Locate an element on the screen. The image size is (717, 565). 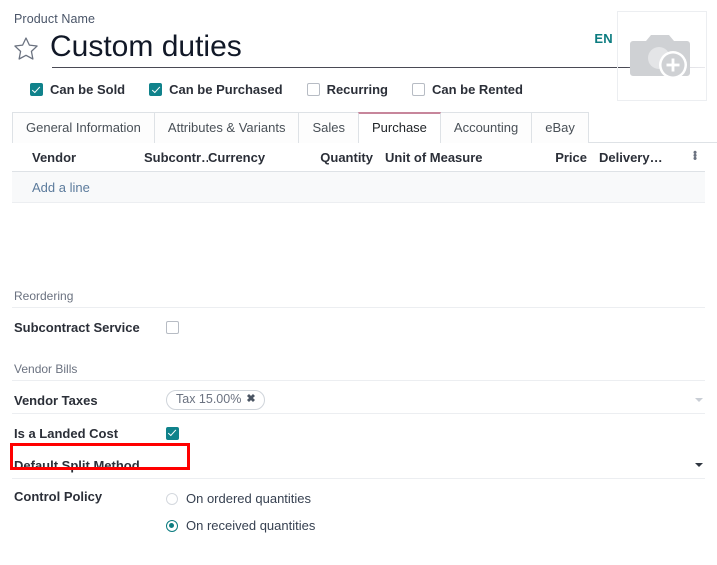
tab-ebay: eBay is located at coordinates (560, 127).